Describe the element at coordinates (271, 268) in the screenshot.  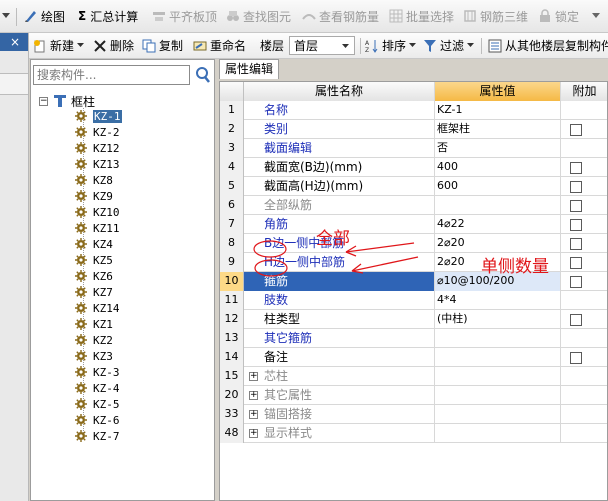
I see `annotation-circle-h` at that location.